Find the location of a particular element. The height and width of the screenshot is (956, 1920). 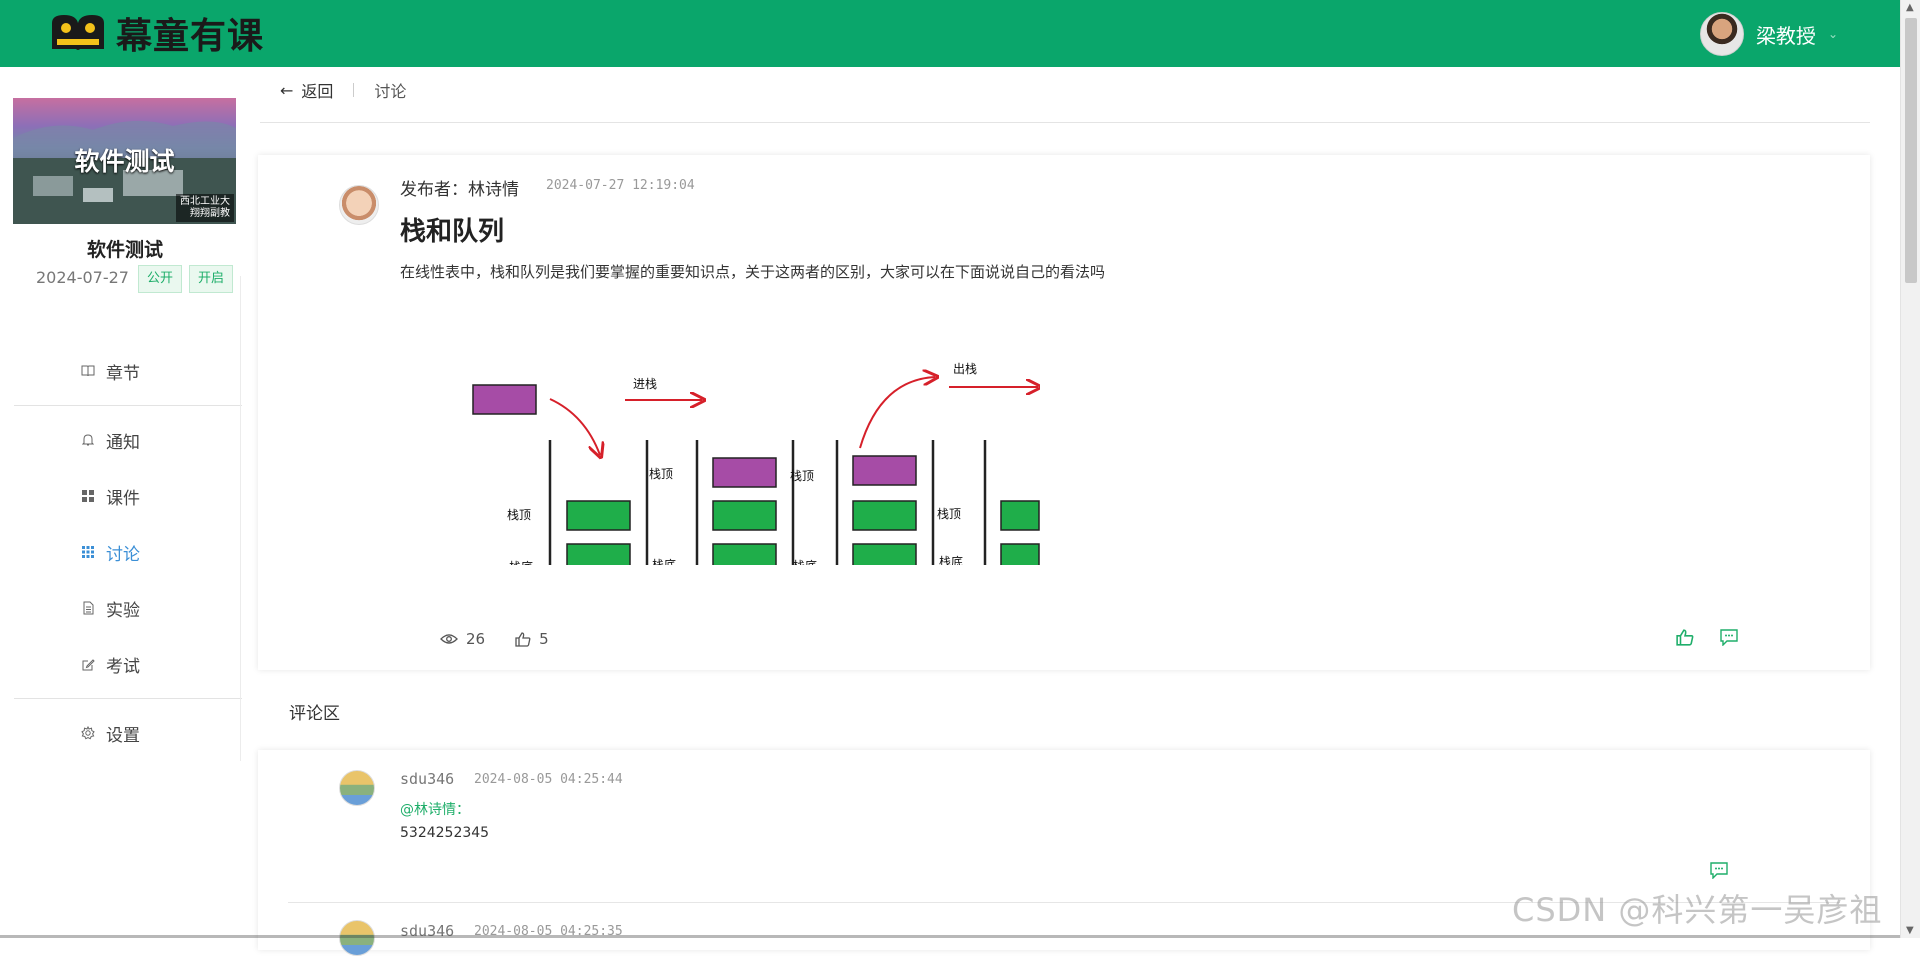

diagram-label-top-3: 栈顶 is located at coordinates (802, 475).